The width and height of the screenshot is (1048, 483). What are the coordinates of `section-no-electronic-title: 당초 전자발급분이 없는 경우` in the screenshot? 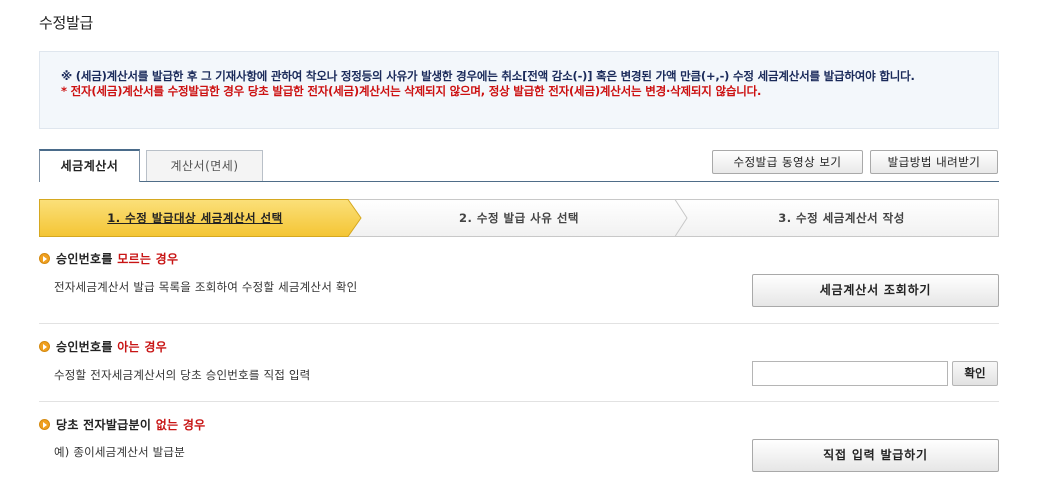 It's located at (122, 424).